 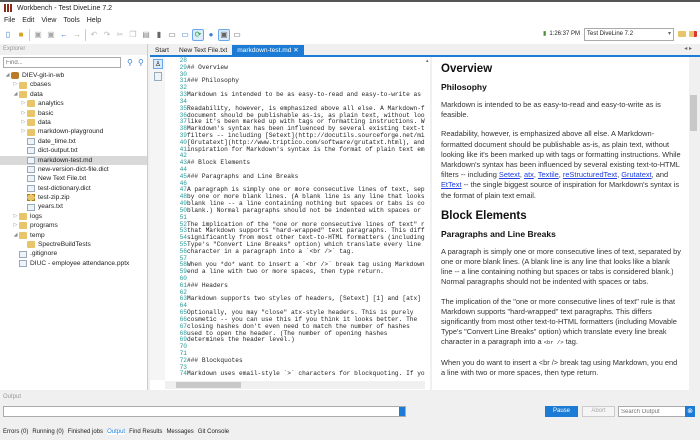 I want to click on link-grutatext: Grutatext, so click(x=636, y=174).